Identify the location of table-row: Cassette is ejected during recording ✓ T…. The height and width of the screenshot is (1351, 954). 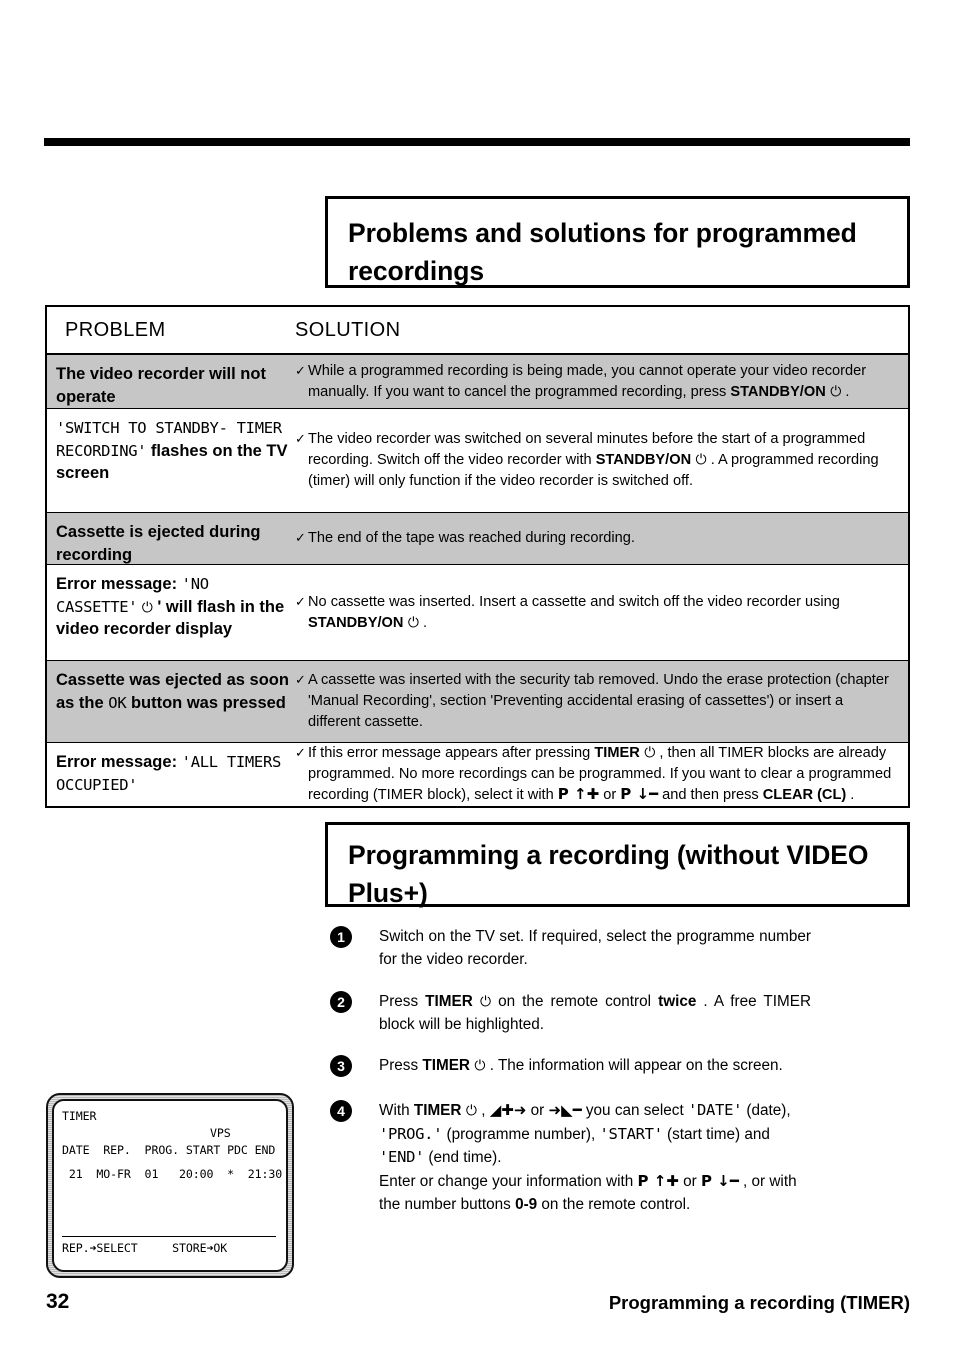
(477, 539).